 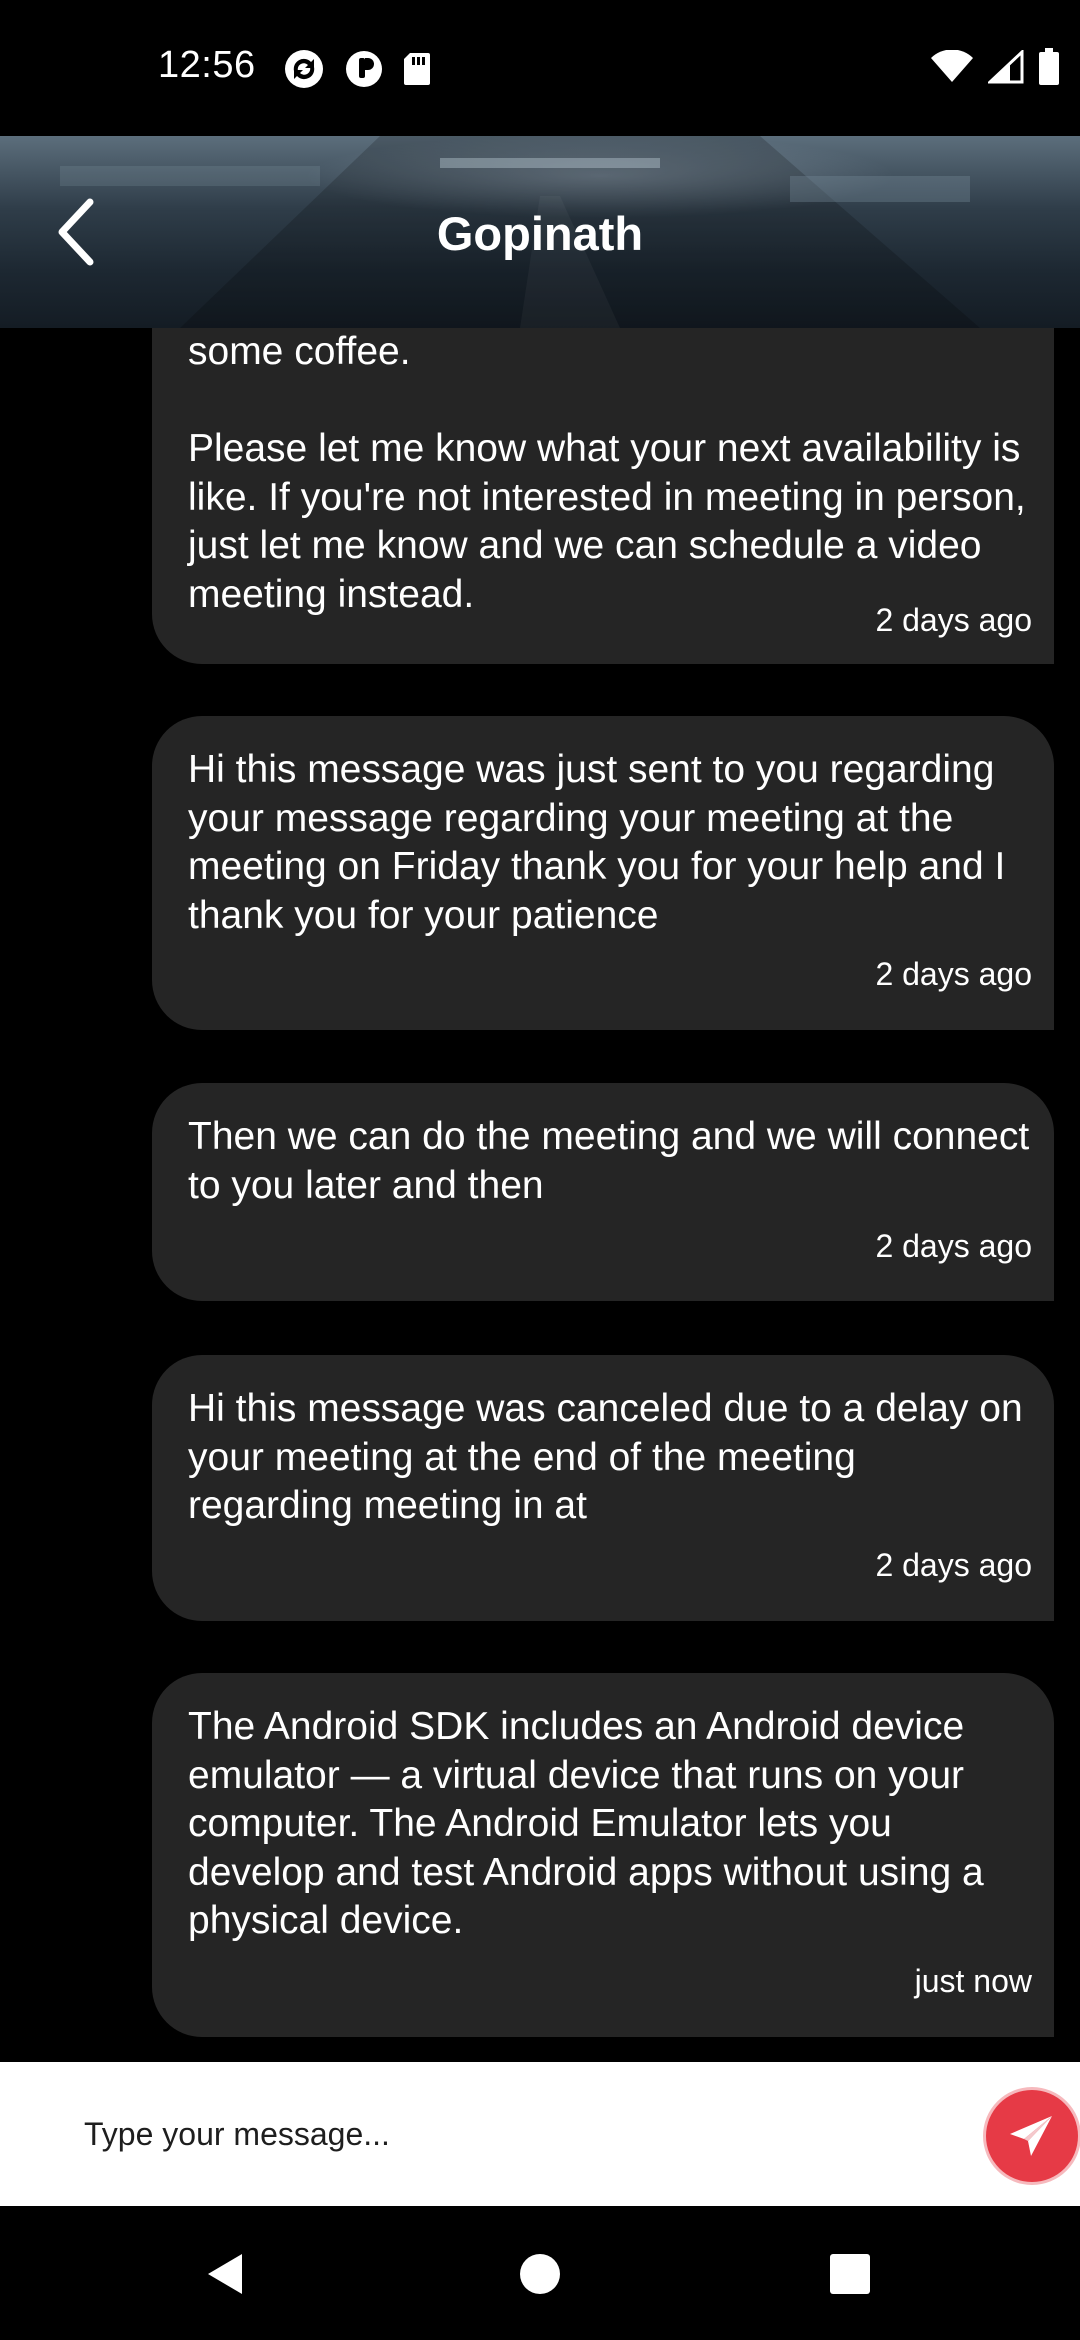 What do you see at coordinates (1049, 69) in the screenshot?
I see `battery-icon` at bounding box center [1049, 69].